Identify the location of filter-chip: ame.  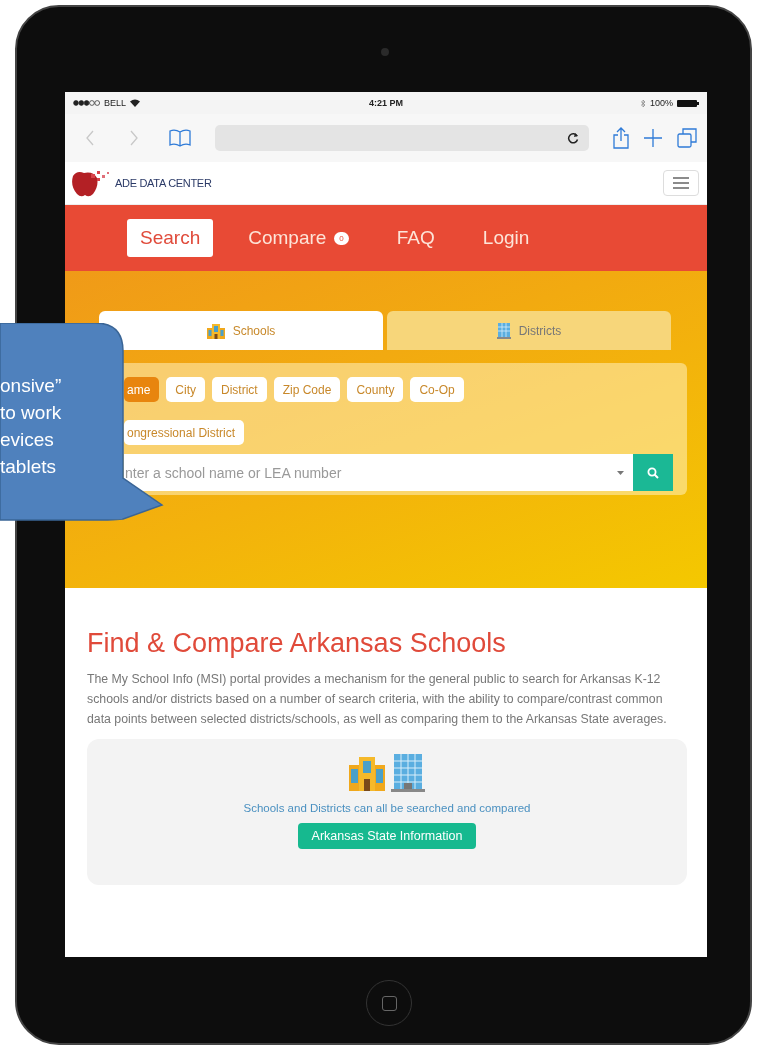
(142, 389).